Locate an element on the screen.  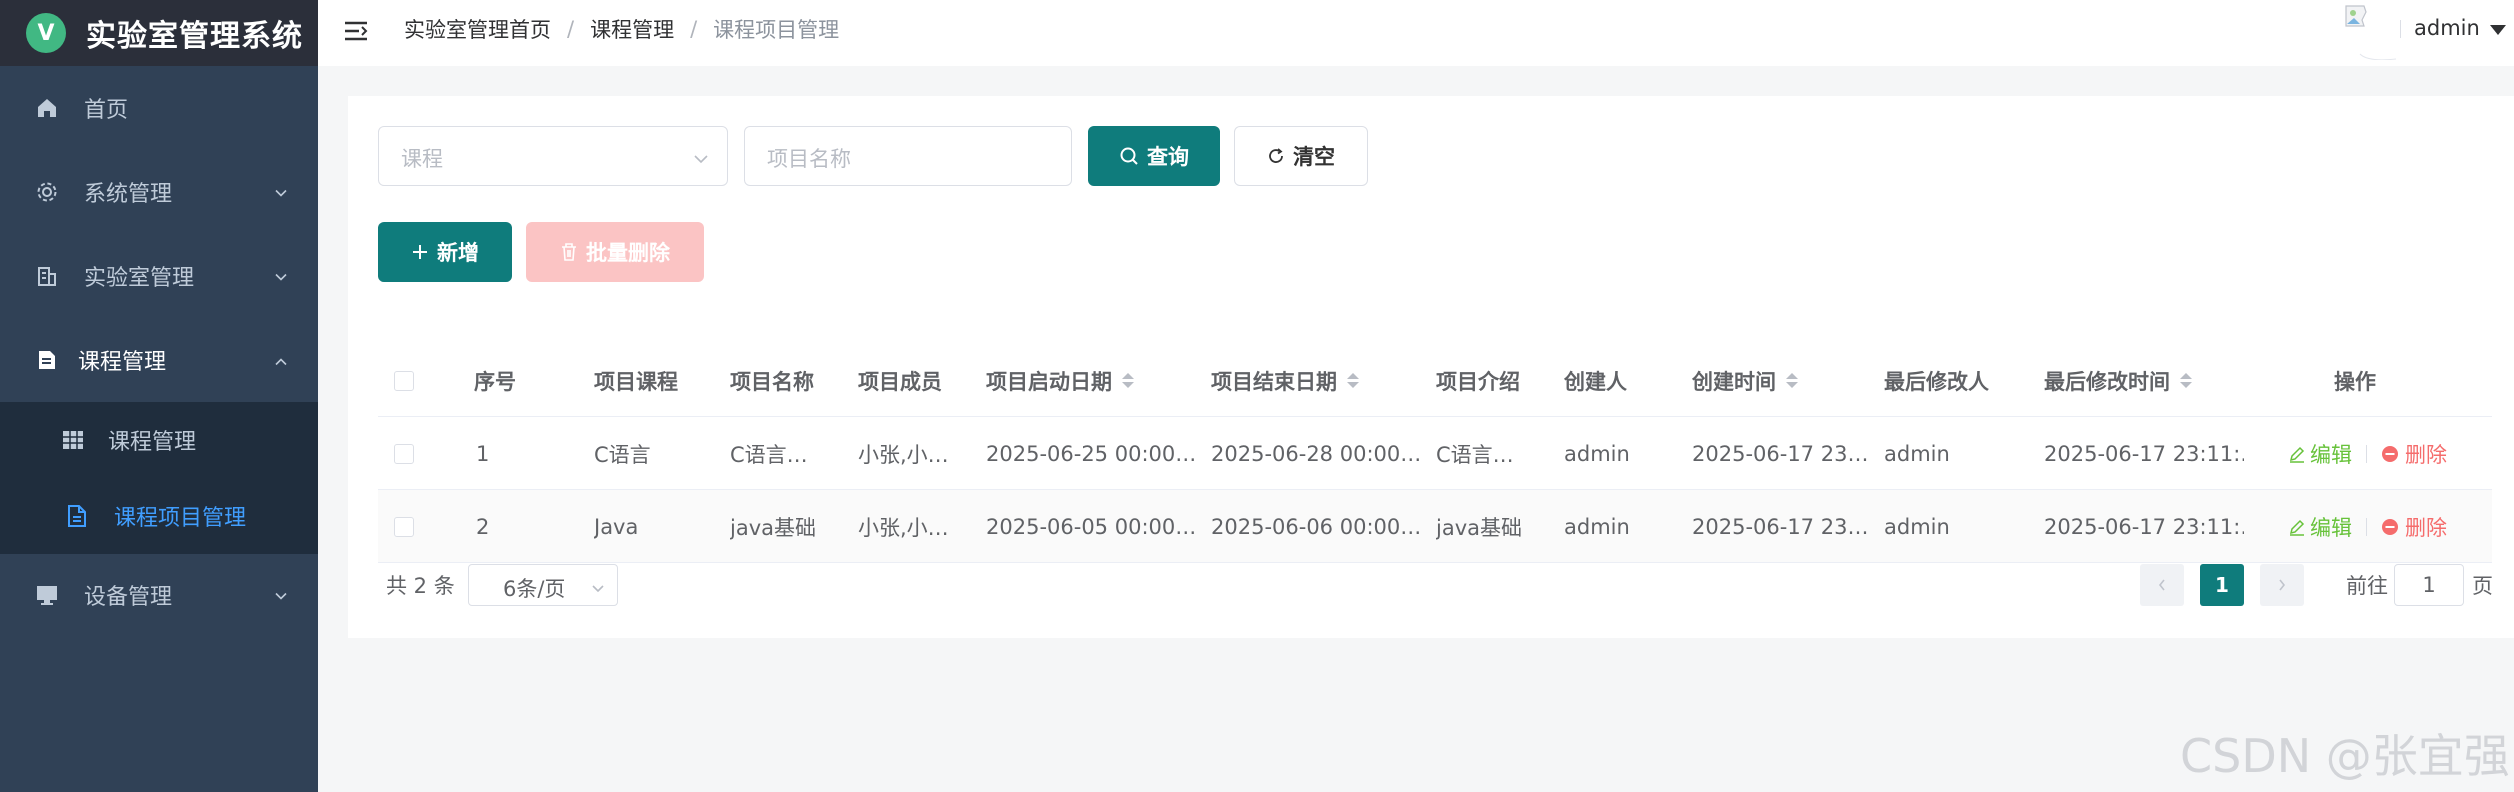
sidebar-item-system: 系统管理 is located at coordinates (159, 192).